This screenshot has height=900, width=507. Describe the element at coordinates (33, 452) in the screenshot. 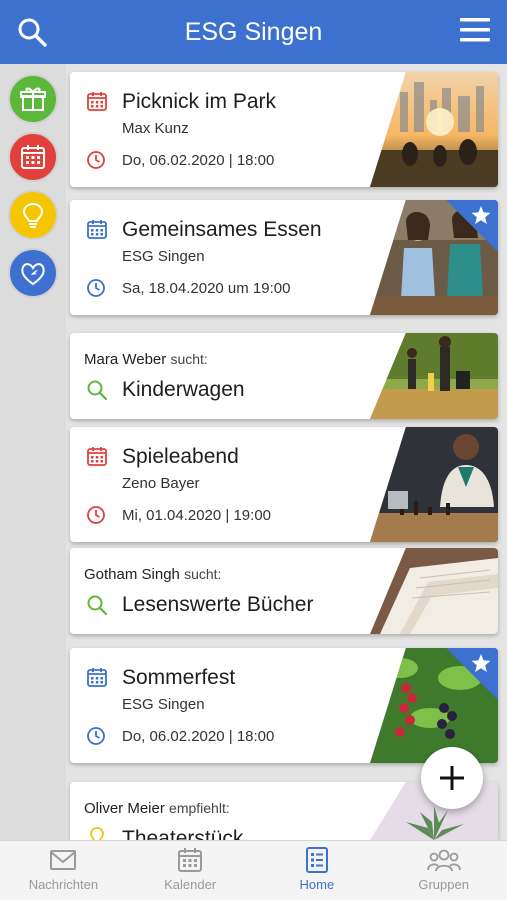

I see `category-rail` at that location.